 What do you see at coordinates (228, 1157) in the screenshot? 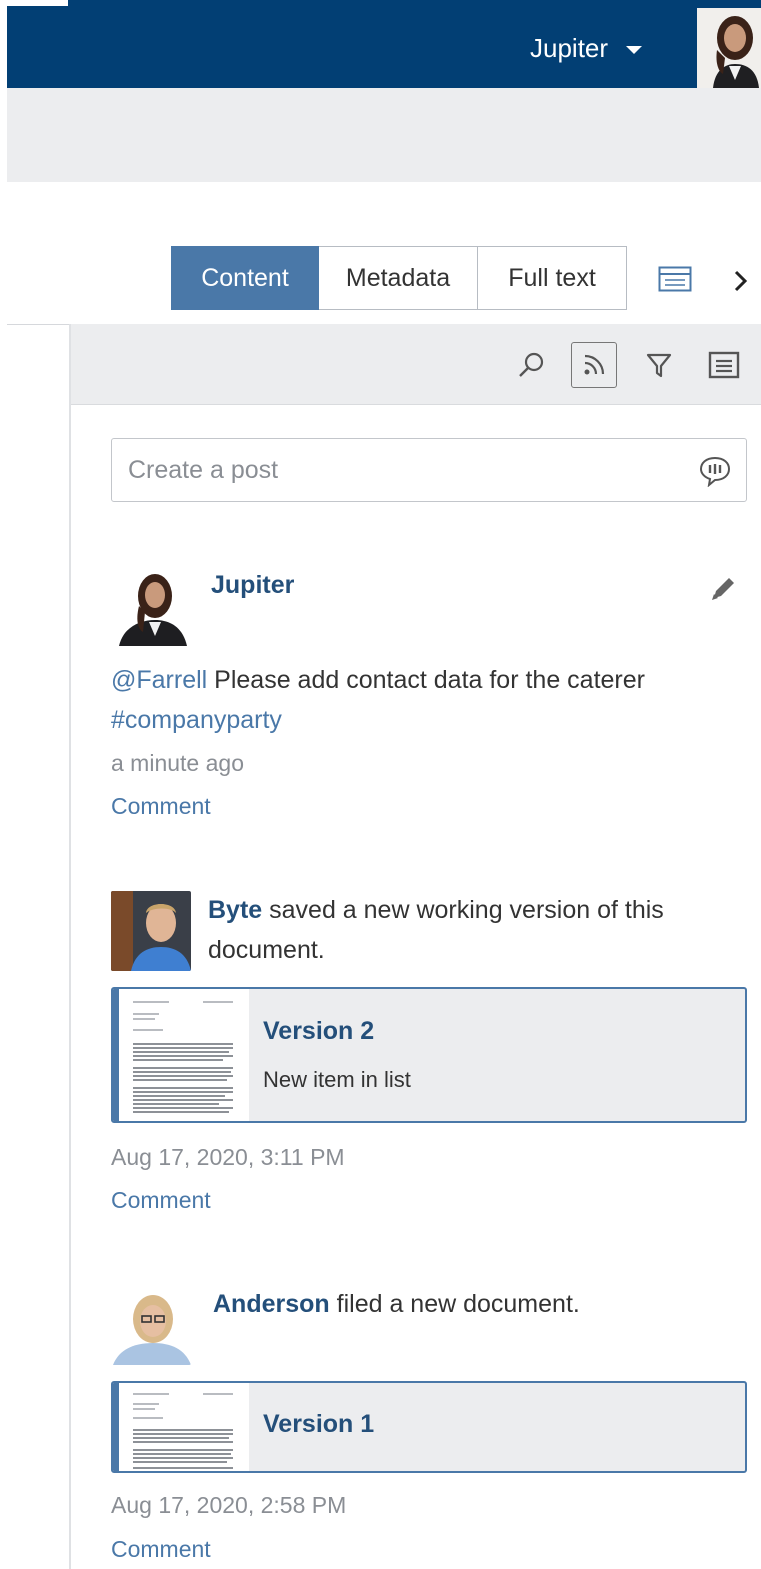
I see `activity-timestamp: Aug 17, 2020, 3:11 PM` at bounding box center [228, 1157].